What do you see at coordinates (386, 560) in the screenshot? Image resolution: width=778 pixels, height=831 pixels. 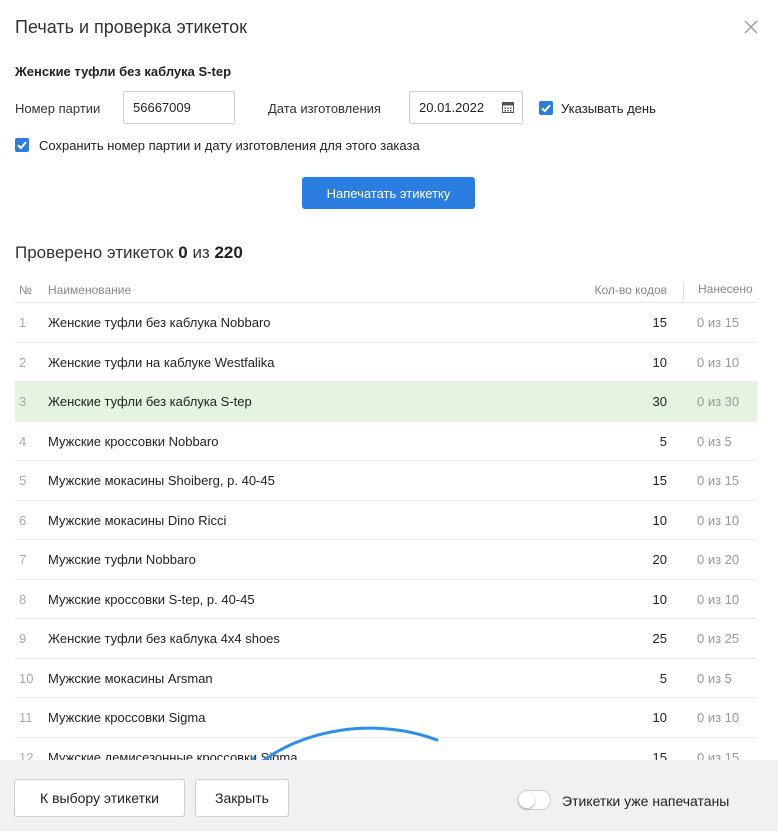 I see `table-row: 7 Мужские туфли Nobbaro 20 0 из 20` at bounding box center [386, 560].